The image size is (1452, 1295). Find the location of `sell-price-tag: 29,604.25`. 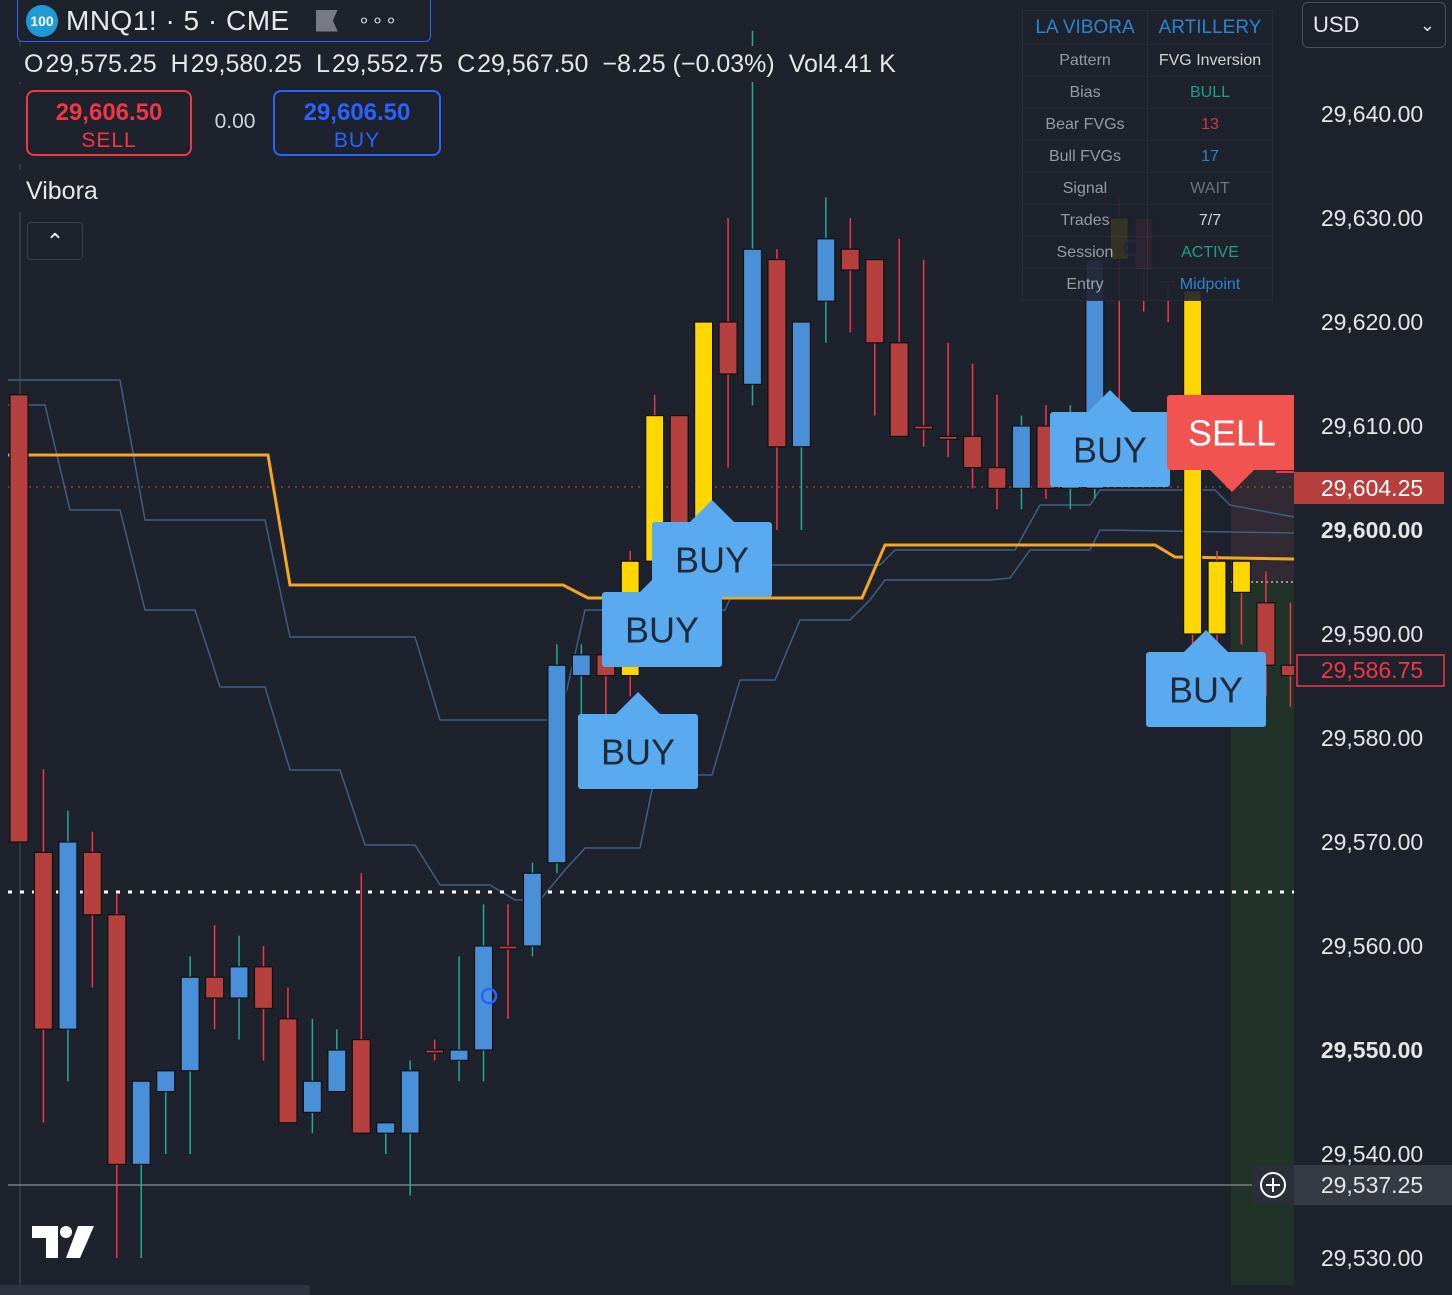

sell-price-tag: 29,604.25 is located at coordinates (1360, 487).